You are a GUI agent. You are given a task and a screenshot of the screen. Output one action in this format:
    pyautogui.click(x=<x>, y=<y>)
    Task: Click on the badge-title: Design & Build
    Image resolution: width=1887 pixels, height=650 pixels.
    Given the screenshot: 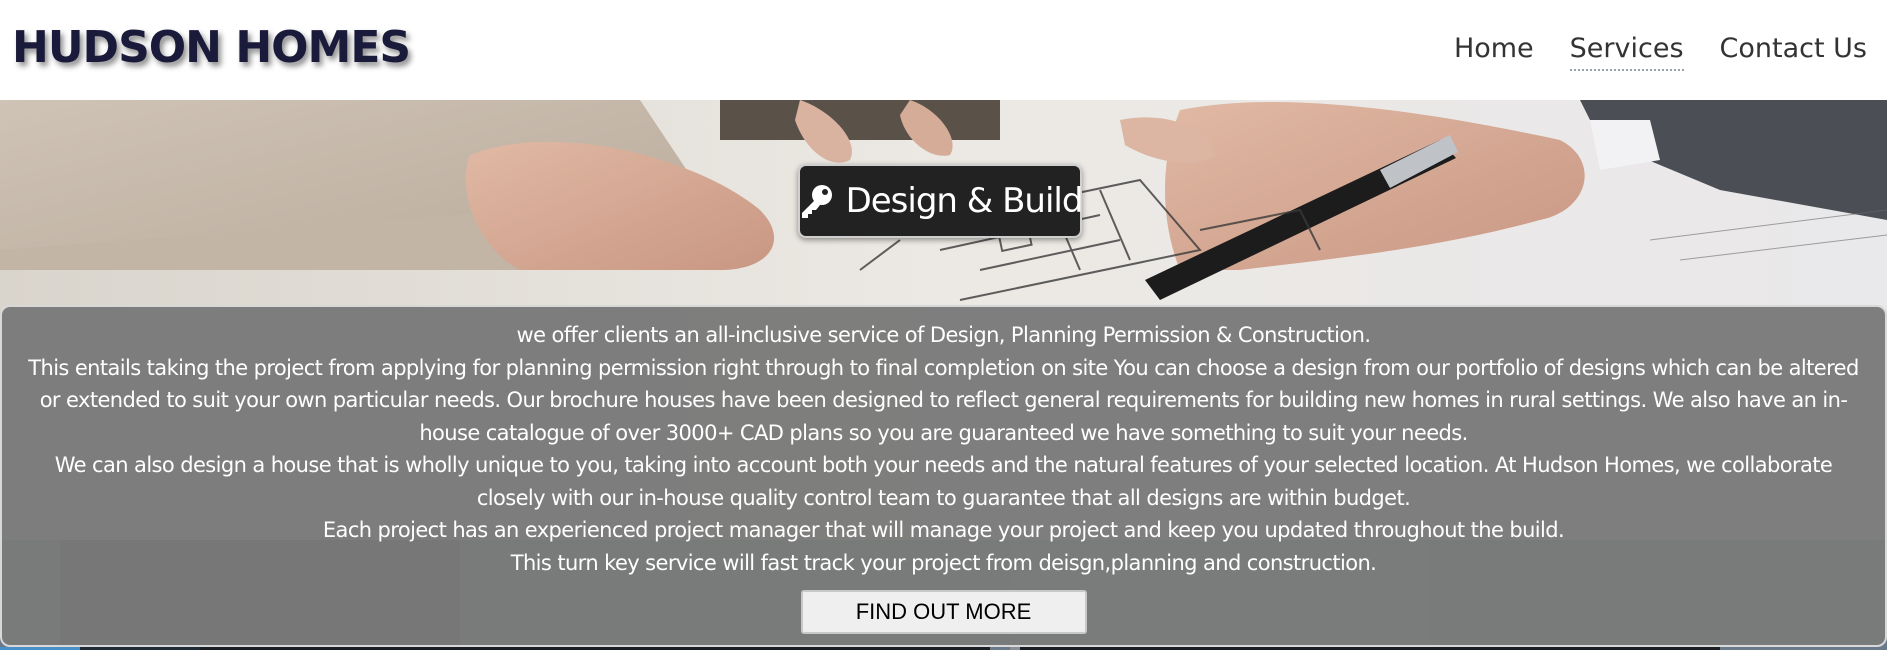 What is the action you would take?
    pyautogui.click(x=964, y=201)
    